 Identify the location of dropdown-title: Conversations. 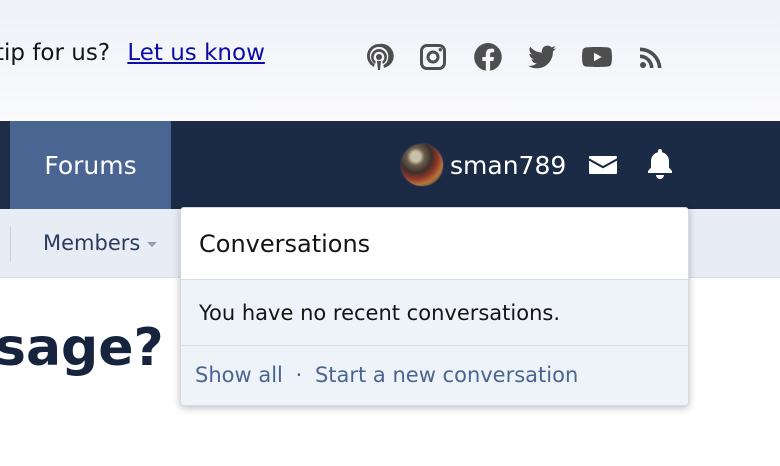
(434, 244).